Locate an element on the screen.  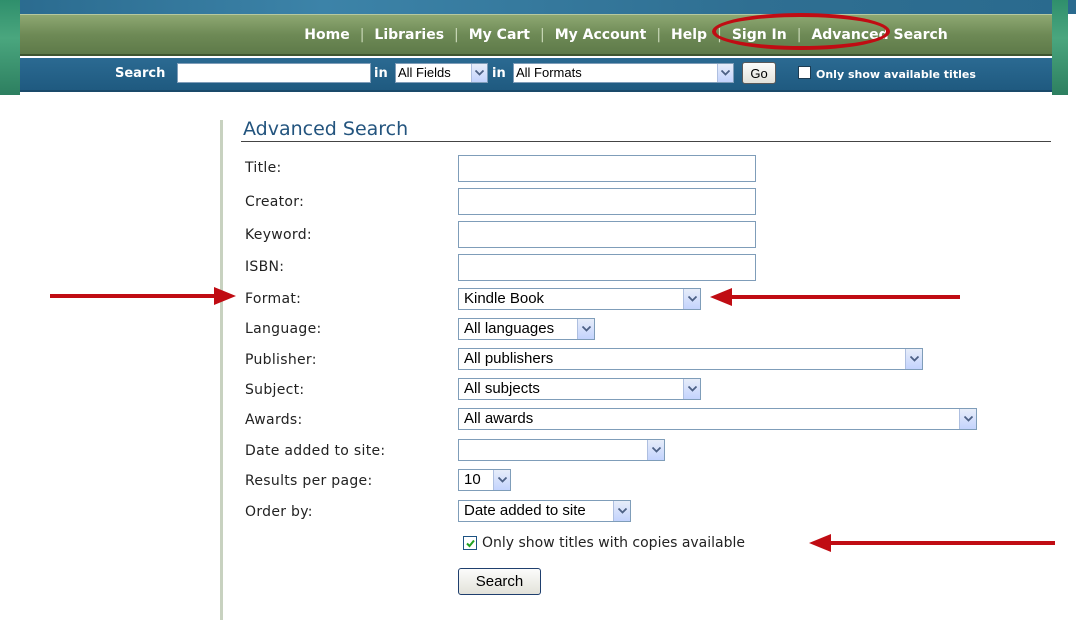
format-dropdown: Kindle Book is located at coordinates (579, 299).